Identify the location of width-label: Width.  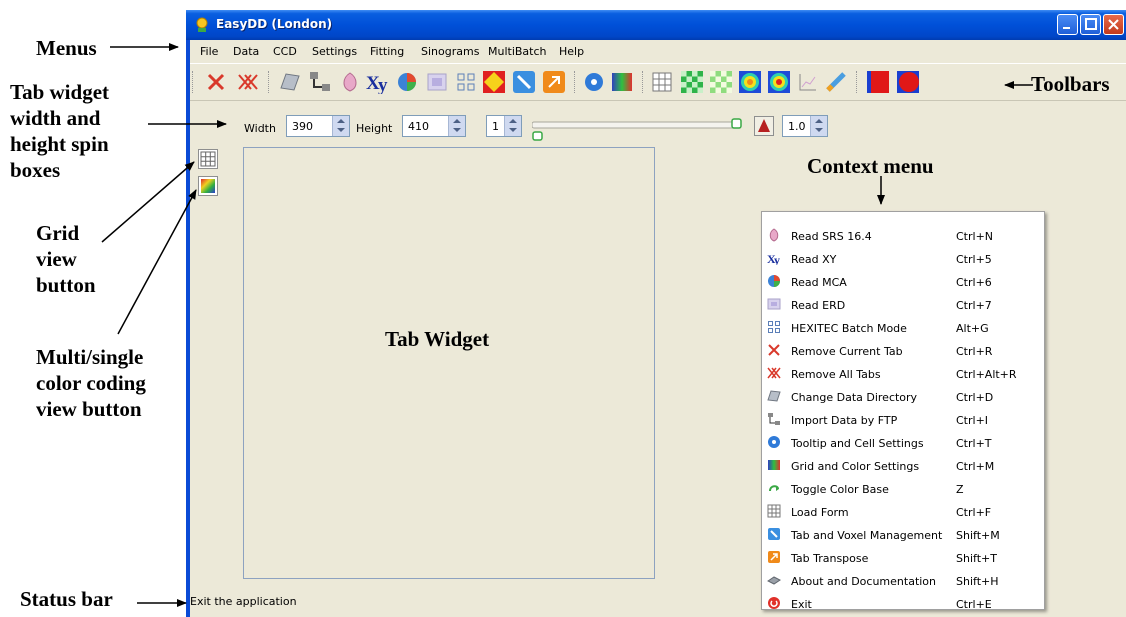
(260, 128).